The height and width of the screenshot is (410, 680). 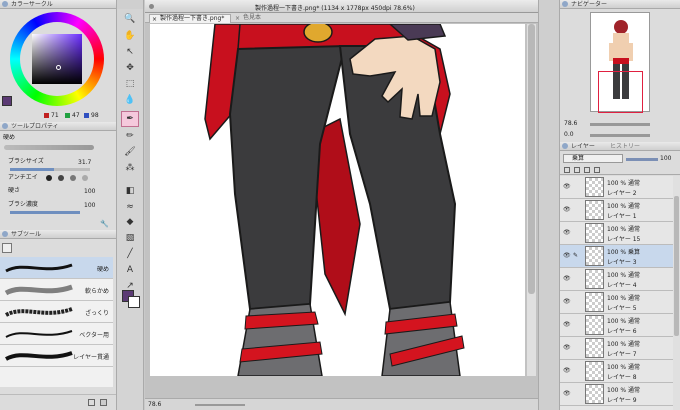 What do you see at coordinates (570, 123) in the screenshot?
I see `navigator-zoom-value: 78.6` at bounding box center [570, 123].